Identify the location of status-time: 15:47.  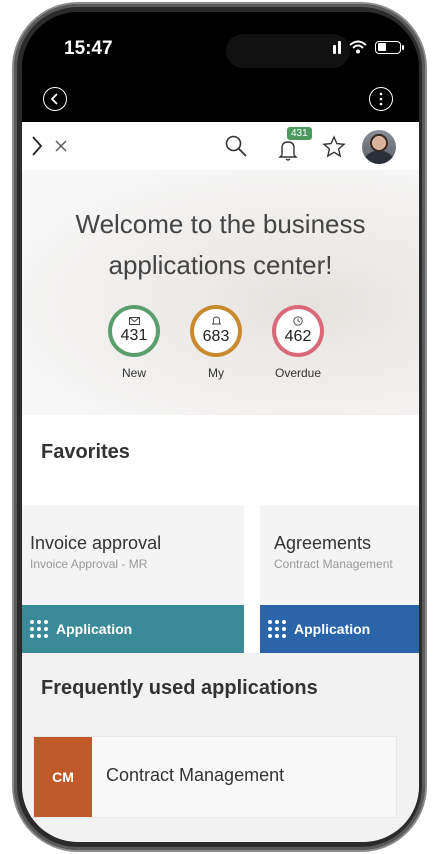
(88, 48).